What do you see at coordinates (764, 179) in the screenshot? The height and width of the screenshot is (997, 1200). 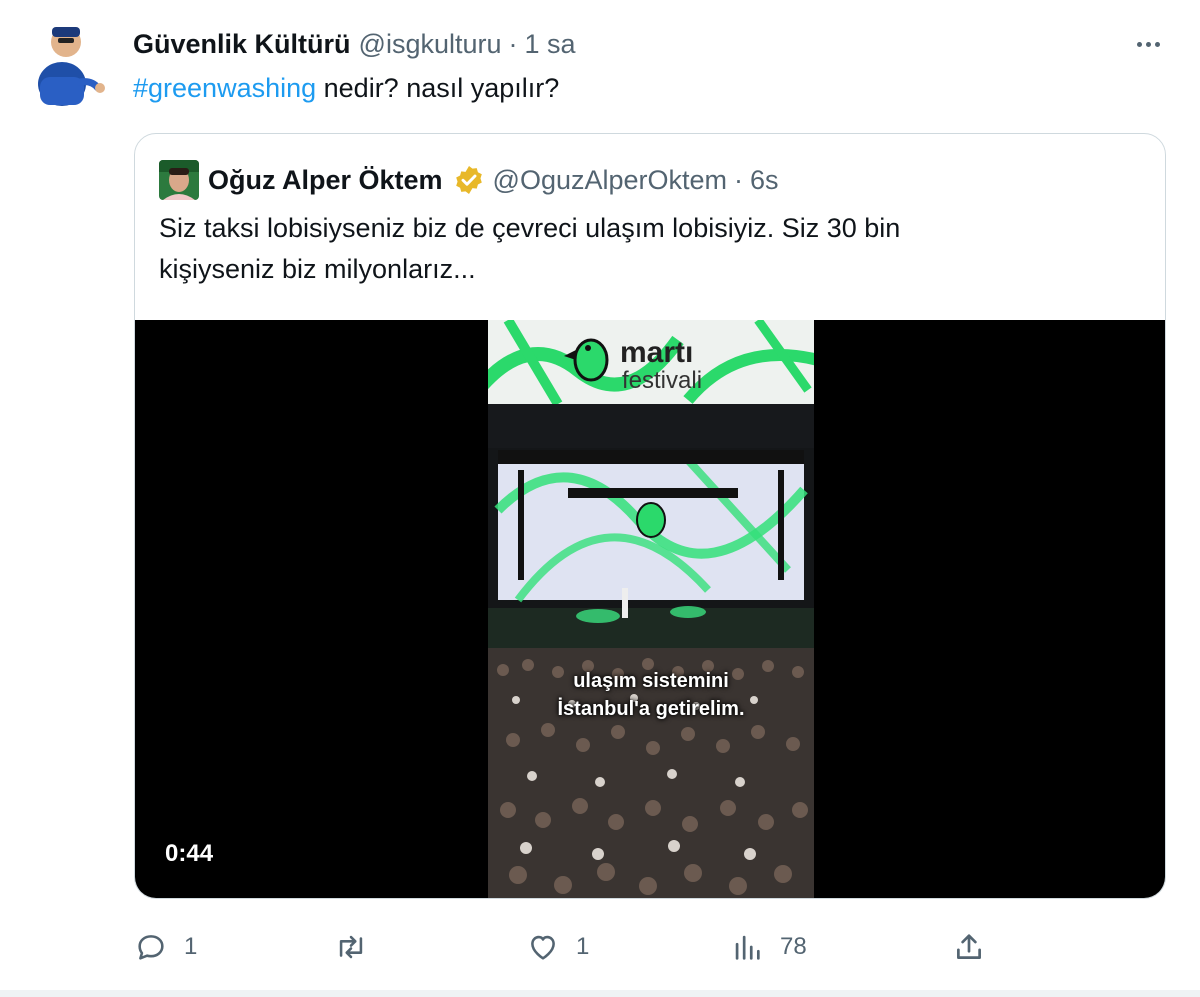 I see `quoted-tweet-time: 6s` at bounding box center [764, 179].